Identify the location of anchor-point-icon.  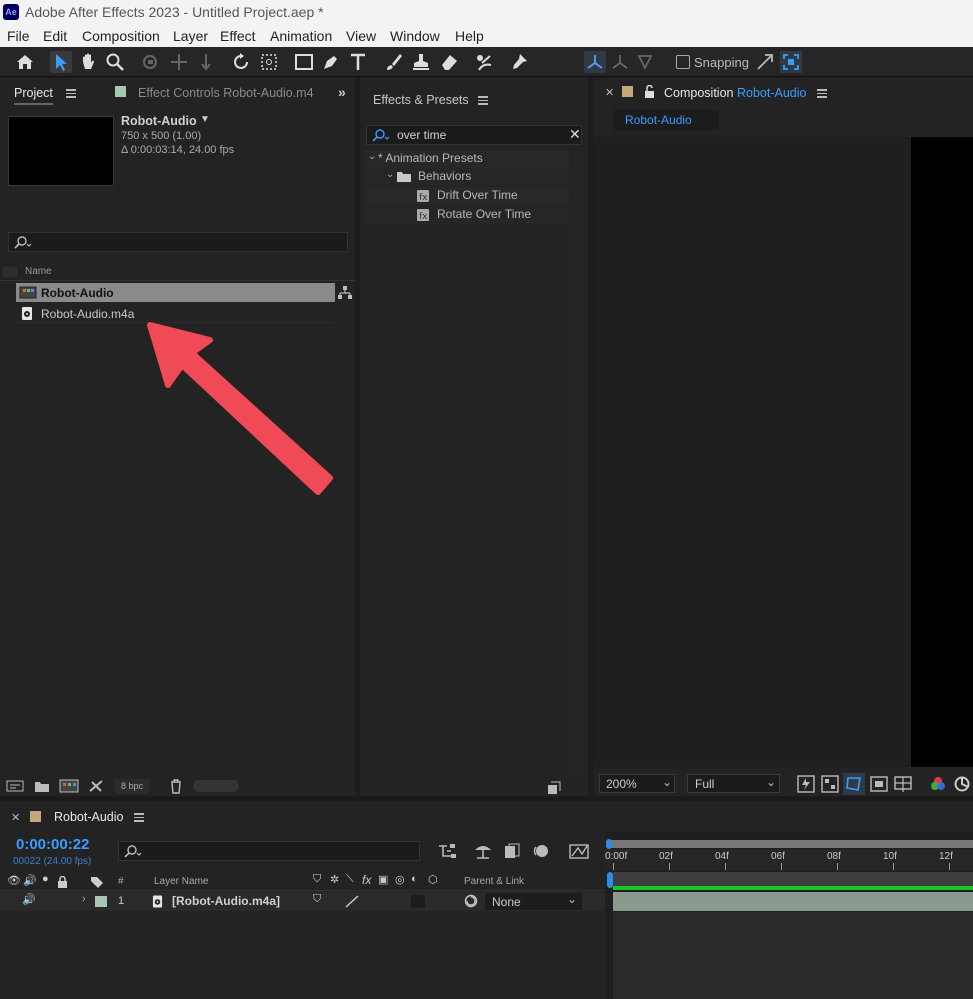
(269, 62).